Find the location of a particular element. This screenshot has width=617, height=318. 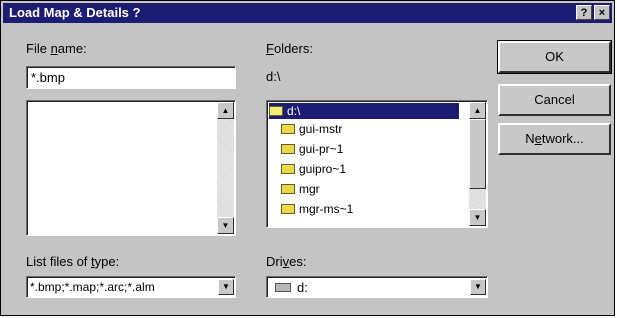

file-type-value: *.bmp;*.map;*.arc;*.alm is located at coordinates (92, 287).